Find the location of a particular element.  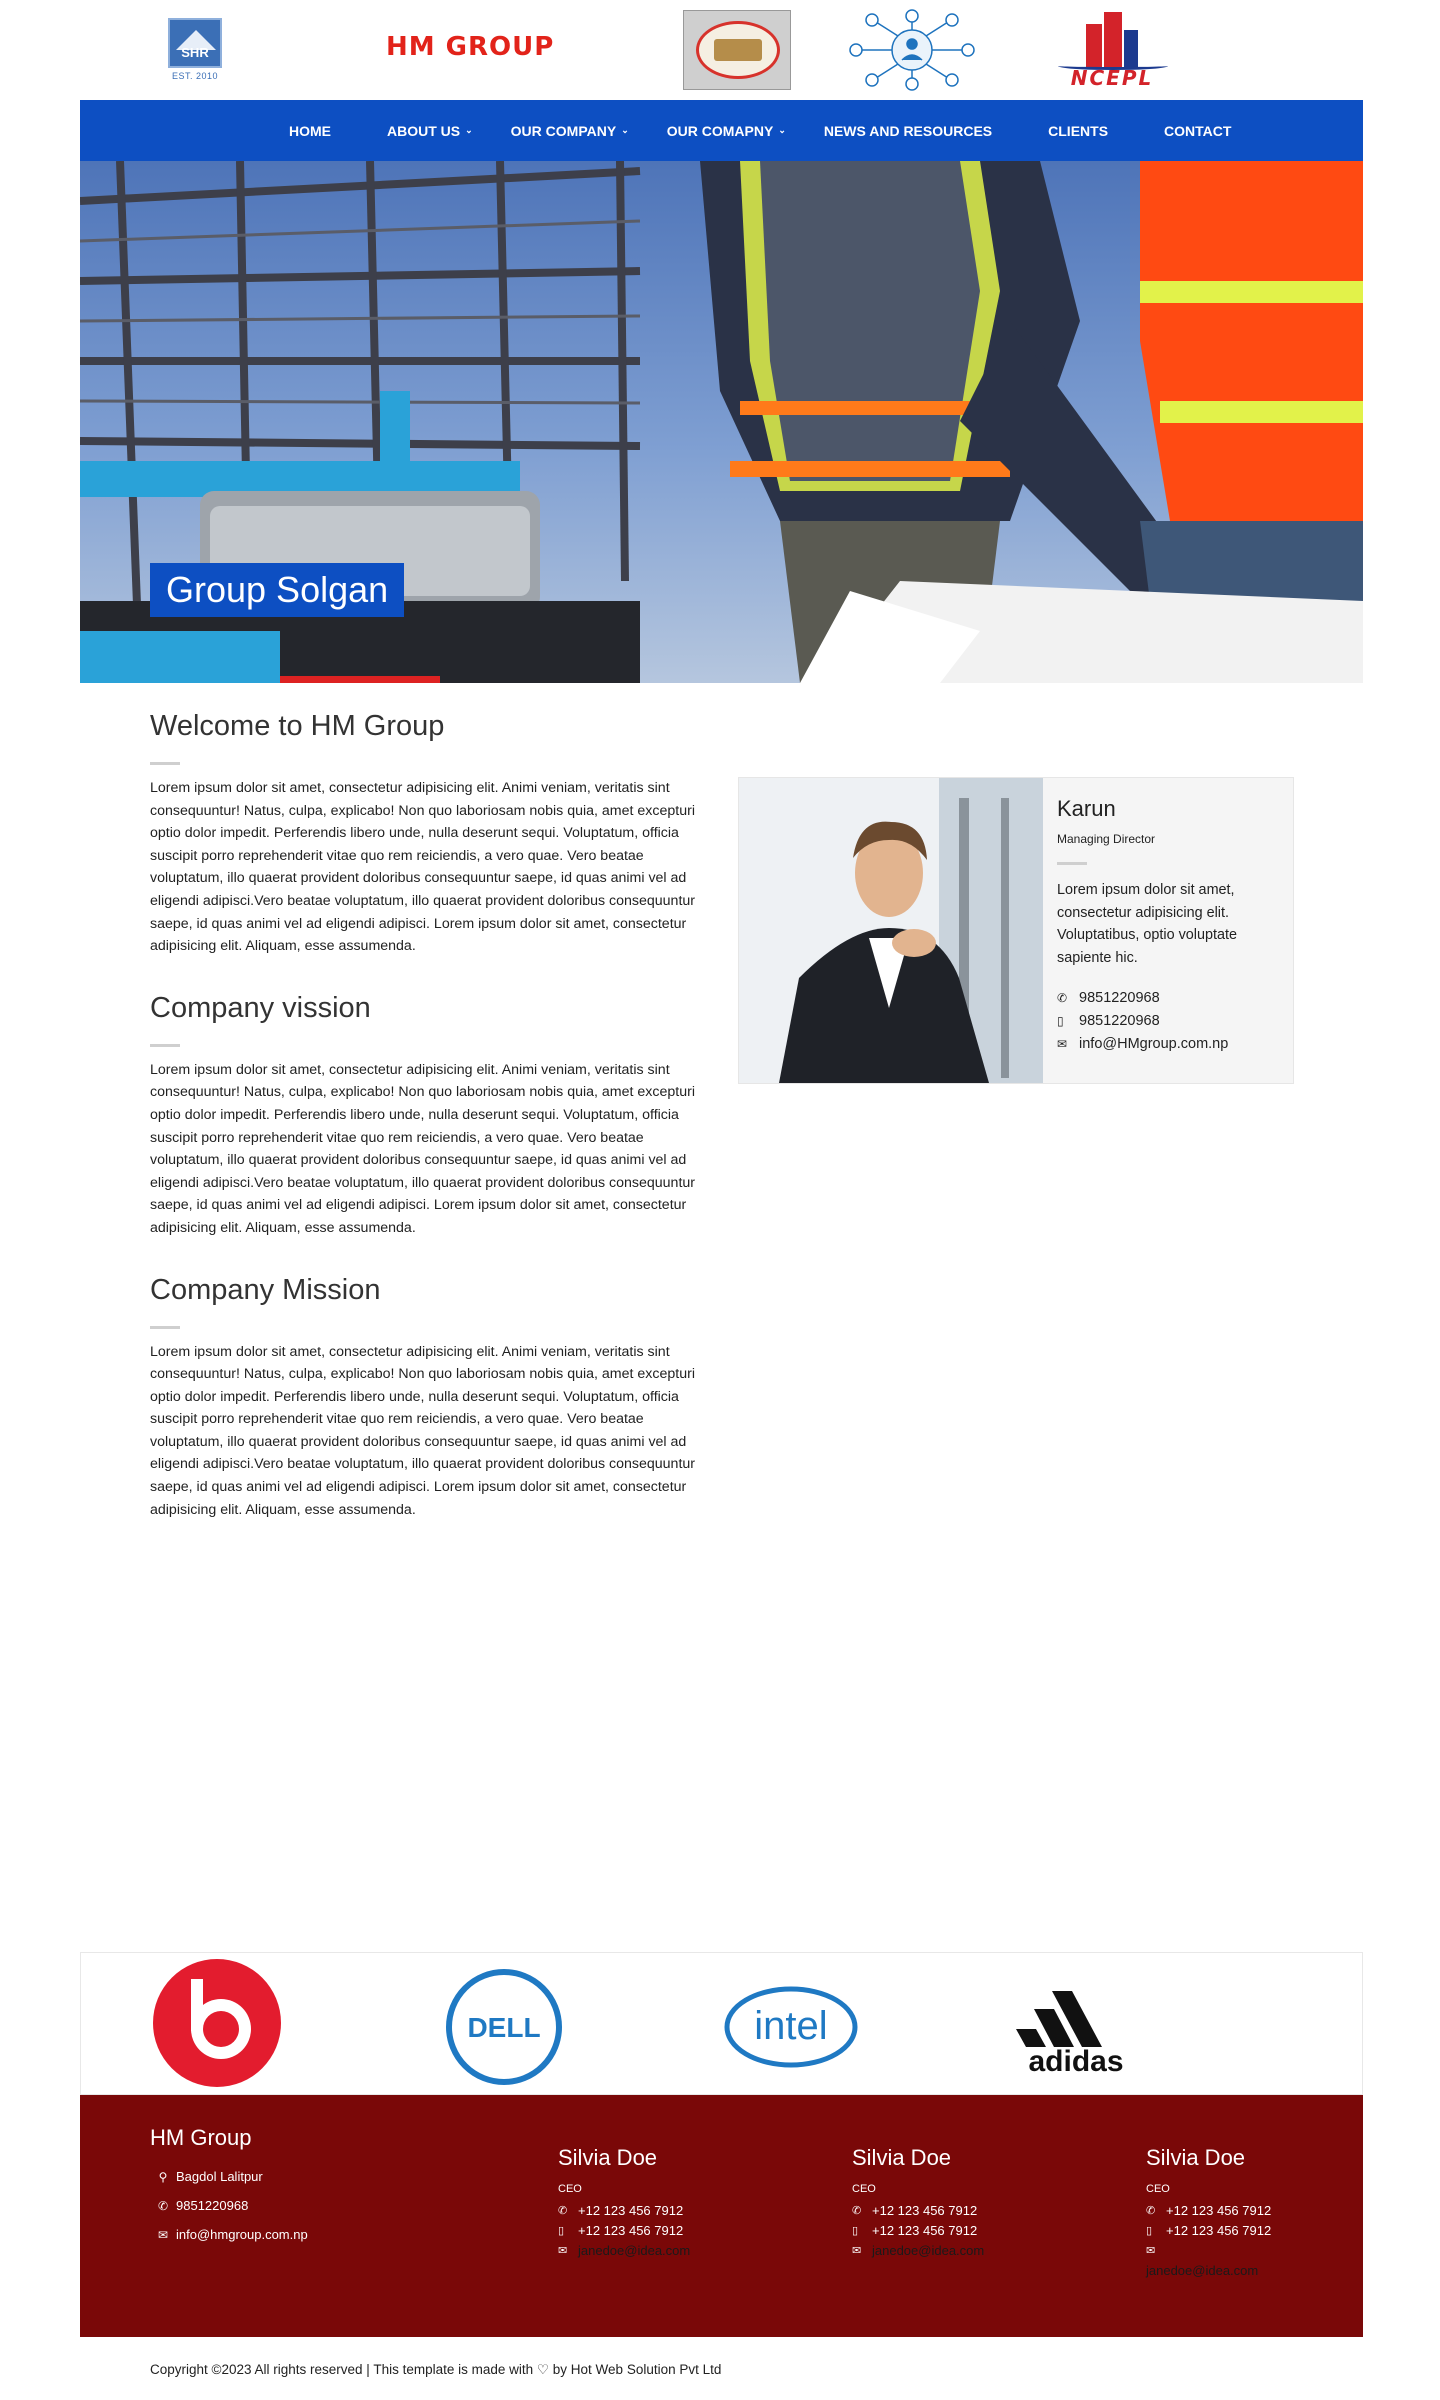

nav-home-label: HOME is located at coordinates (310, 130).